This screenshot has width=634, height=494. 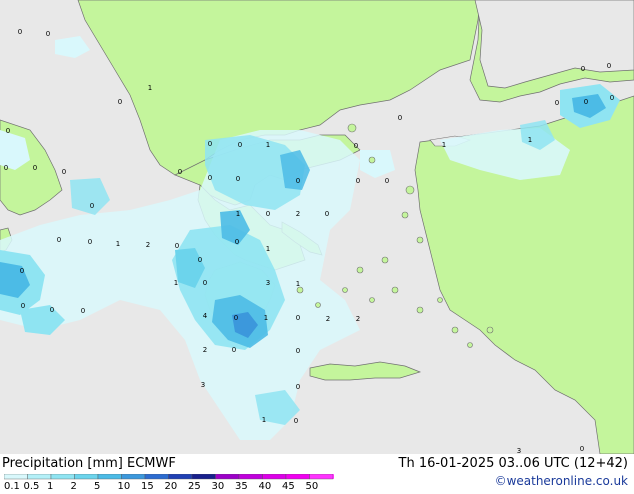 What do you see at coordinates (97, 485) in the screenshot?
I see `legend-tick-label: 5` at bounding box center [97, 485].